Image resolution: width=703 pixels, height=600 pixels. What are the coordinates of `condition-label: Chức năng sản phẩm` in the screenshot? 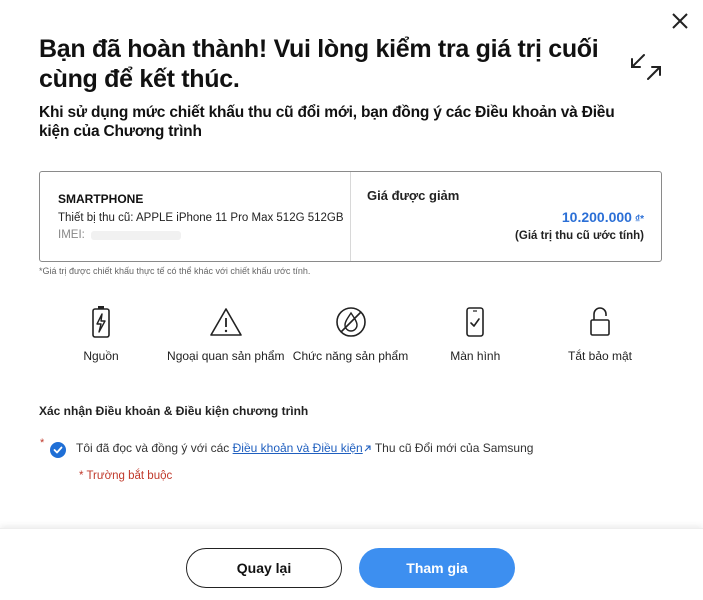 It's located at (350, 356).